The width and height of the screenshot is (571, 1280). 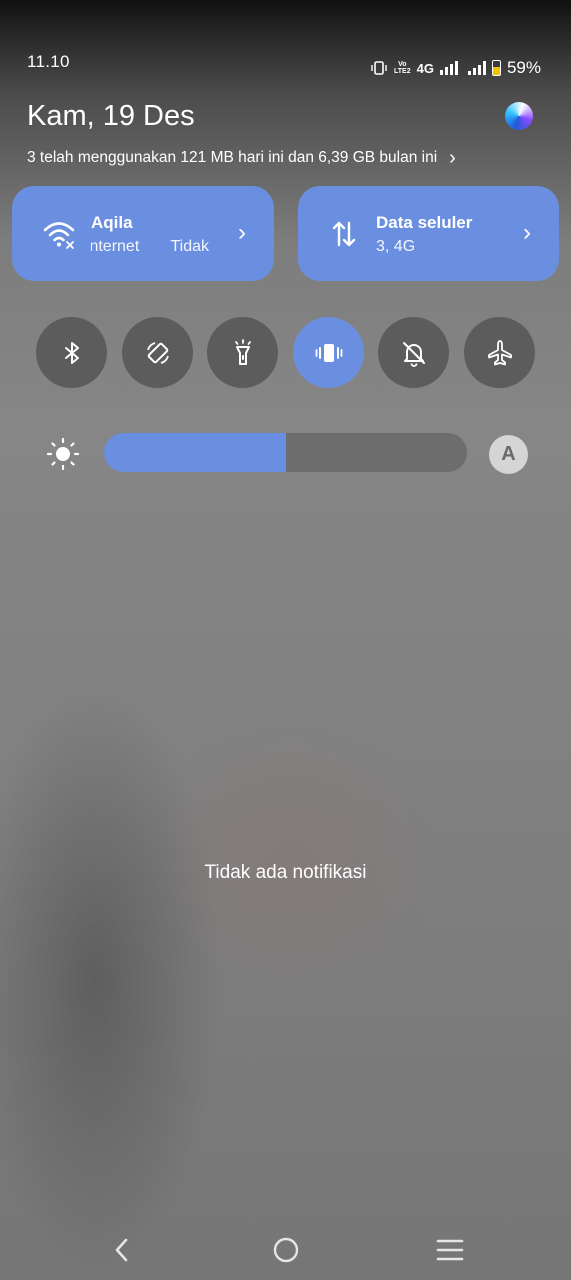 I want to click on battery-icon, so click(x=496, y=68).